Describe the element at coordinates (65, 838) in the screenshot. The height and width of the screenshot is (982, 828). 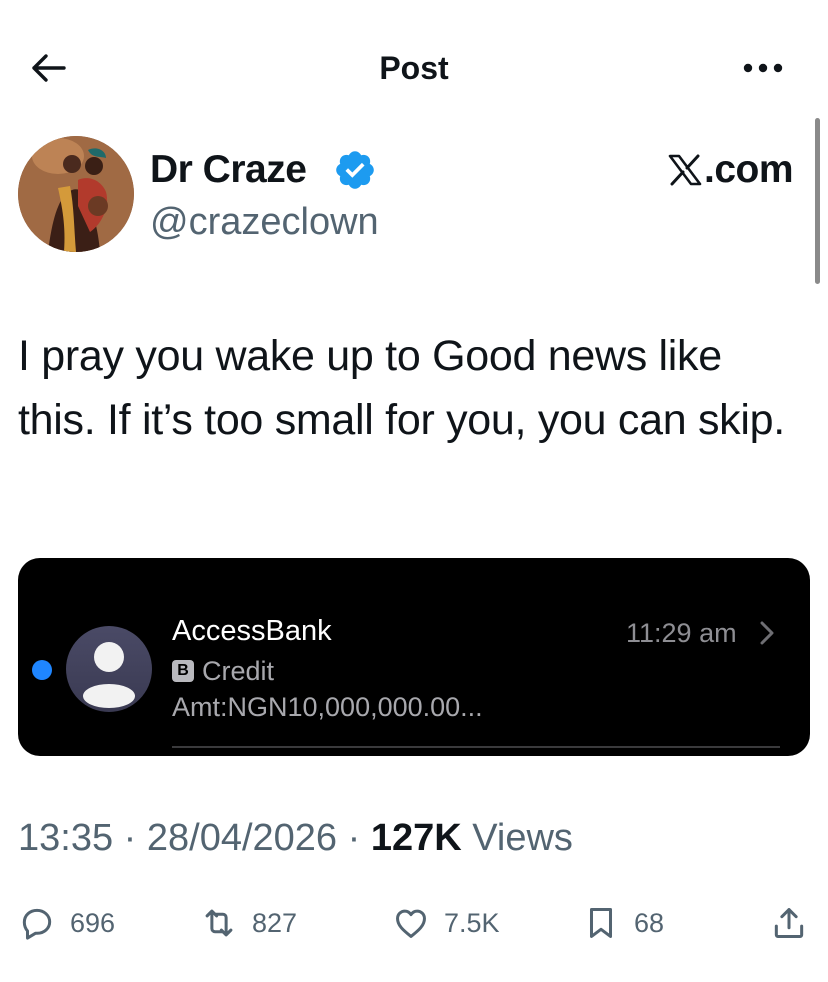
I see `post-time: 13:35` at that location.